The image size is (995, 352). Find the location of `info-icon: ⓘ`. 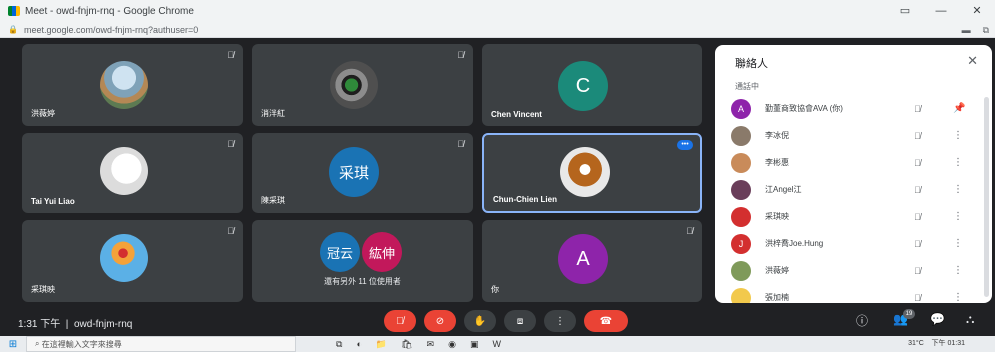

info-icon: ⓘ is located at coordinates (862, 320).